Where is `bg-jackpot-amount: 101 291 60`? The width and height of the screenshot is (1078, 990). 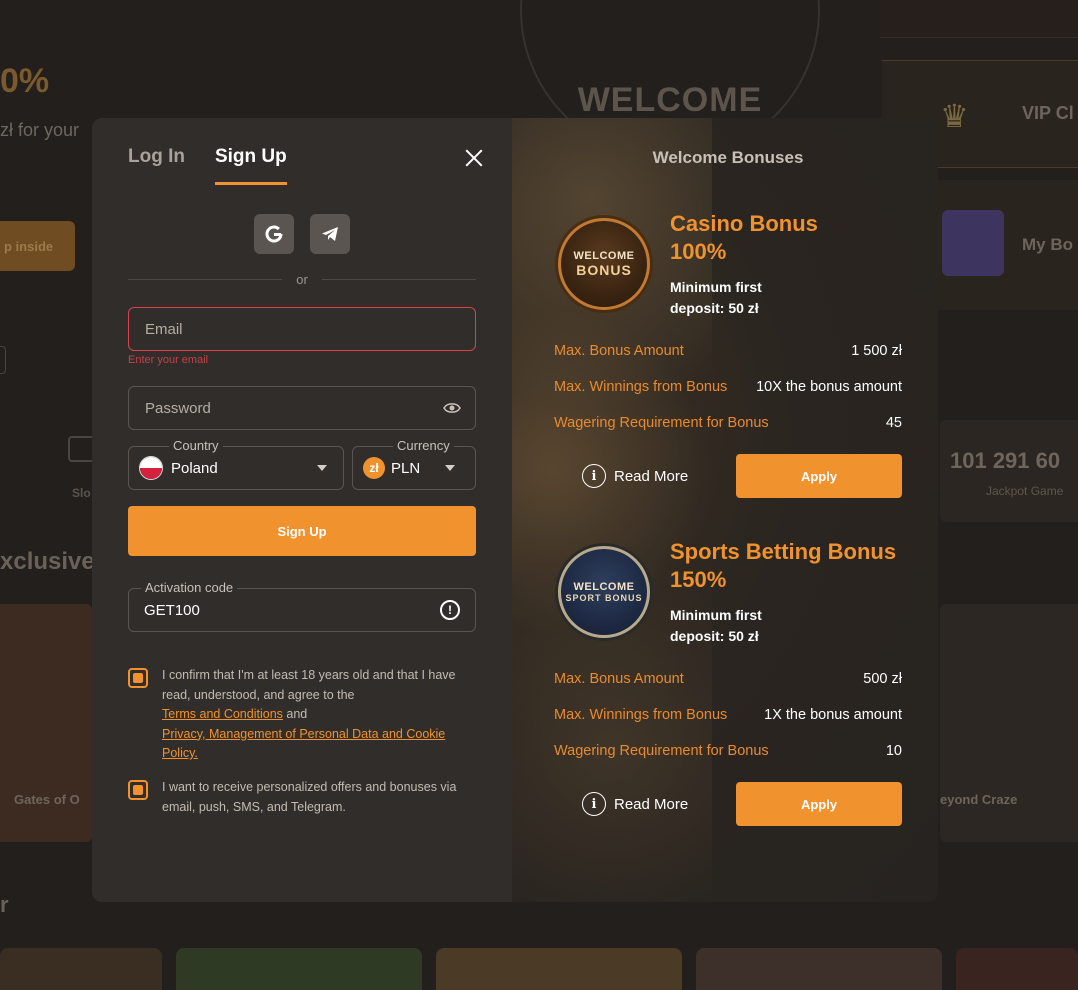 bg-jackpot-amount: 101 291 60 is located at coordinates (1005, 460).